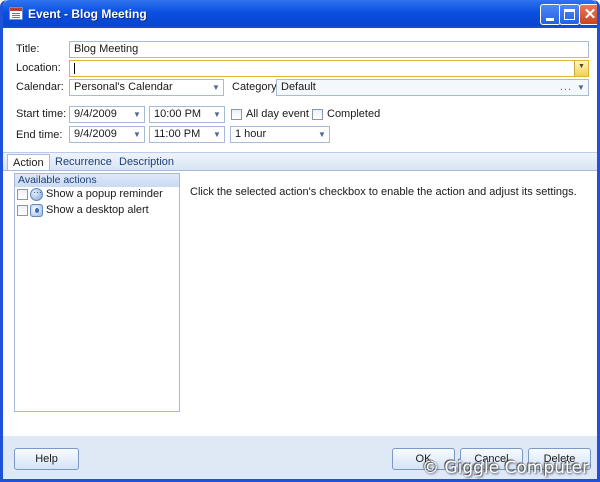 The width and height of the screenshot is (600, 482). I want to click on start-time-select: 10:00 PM ▼, so click(187, 114).